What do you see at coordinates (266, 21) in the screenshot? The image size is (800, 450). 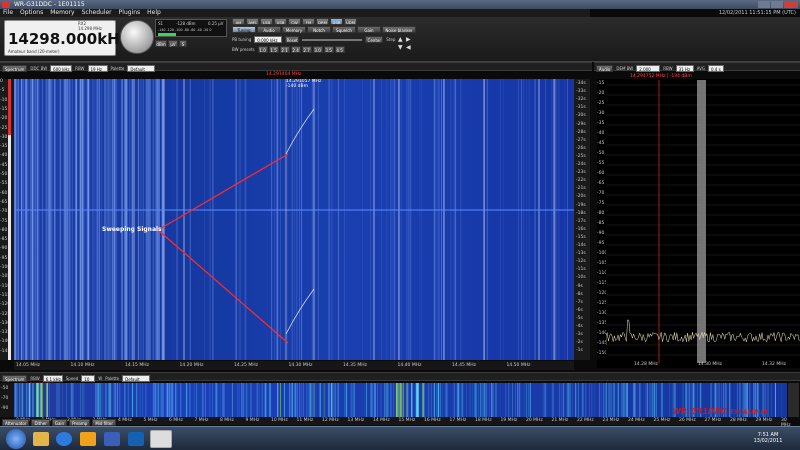 I see `mode-lsb: LSB` at bounding box center [266, 21].